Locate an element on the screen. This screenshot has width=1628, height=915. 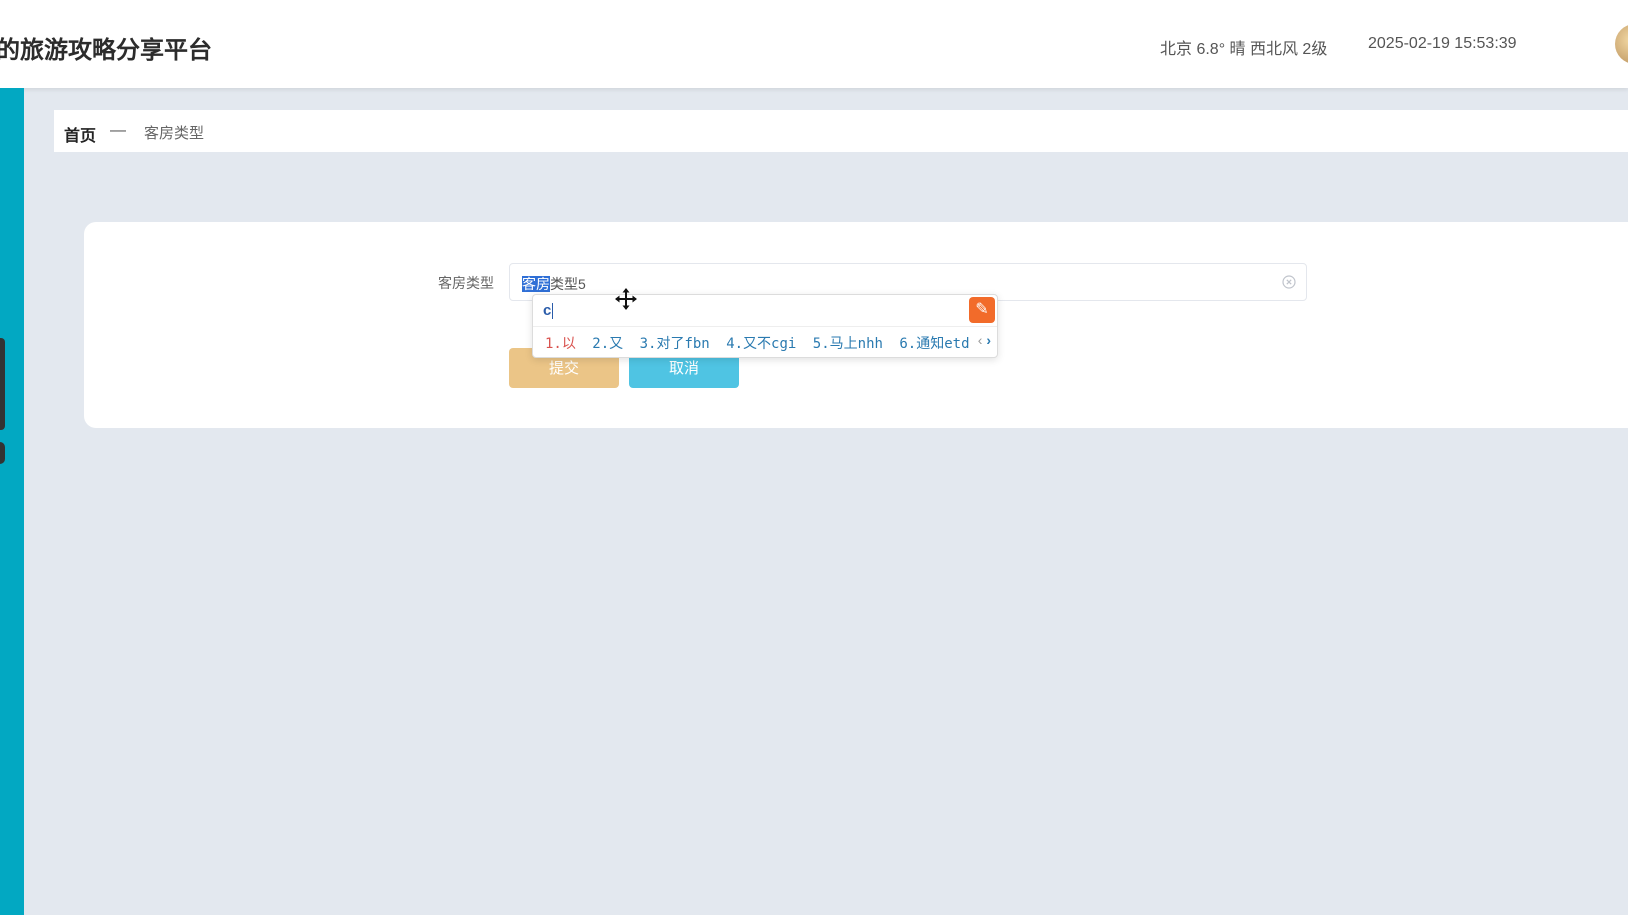
sidebar is located at coordinates (12, 501).